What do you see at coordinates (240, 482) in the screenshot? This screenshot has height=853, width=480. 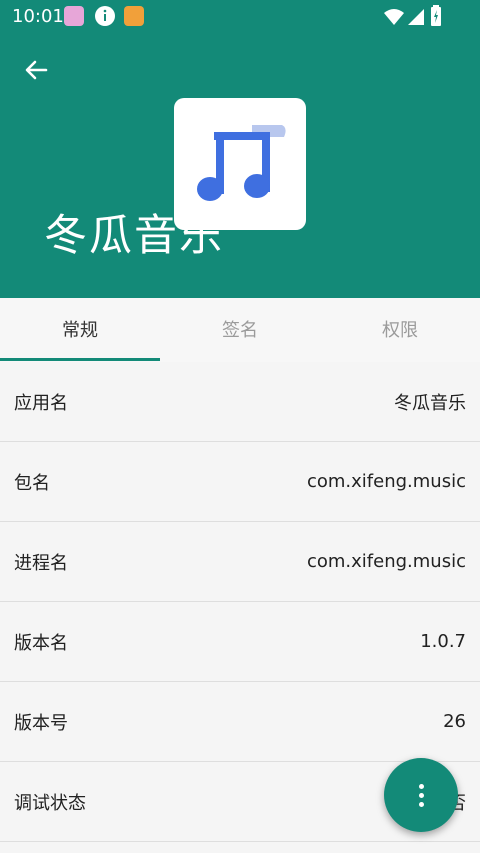 I see `row-package-name: 包名 com.xifeng.music` at bounding box center [240, 482].